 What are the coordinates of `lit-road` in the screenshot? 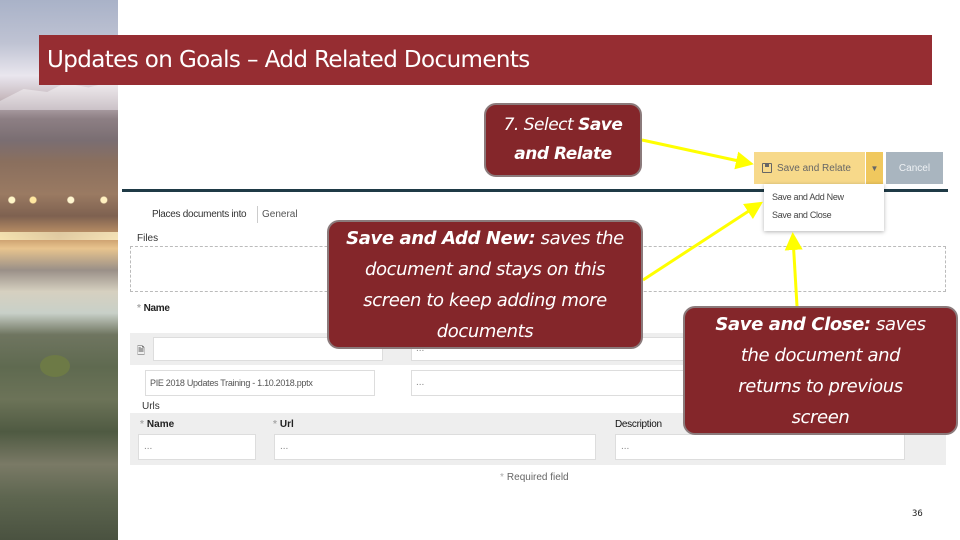 It's located at (59, 236).